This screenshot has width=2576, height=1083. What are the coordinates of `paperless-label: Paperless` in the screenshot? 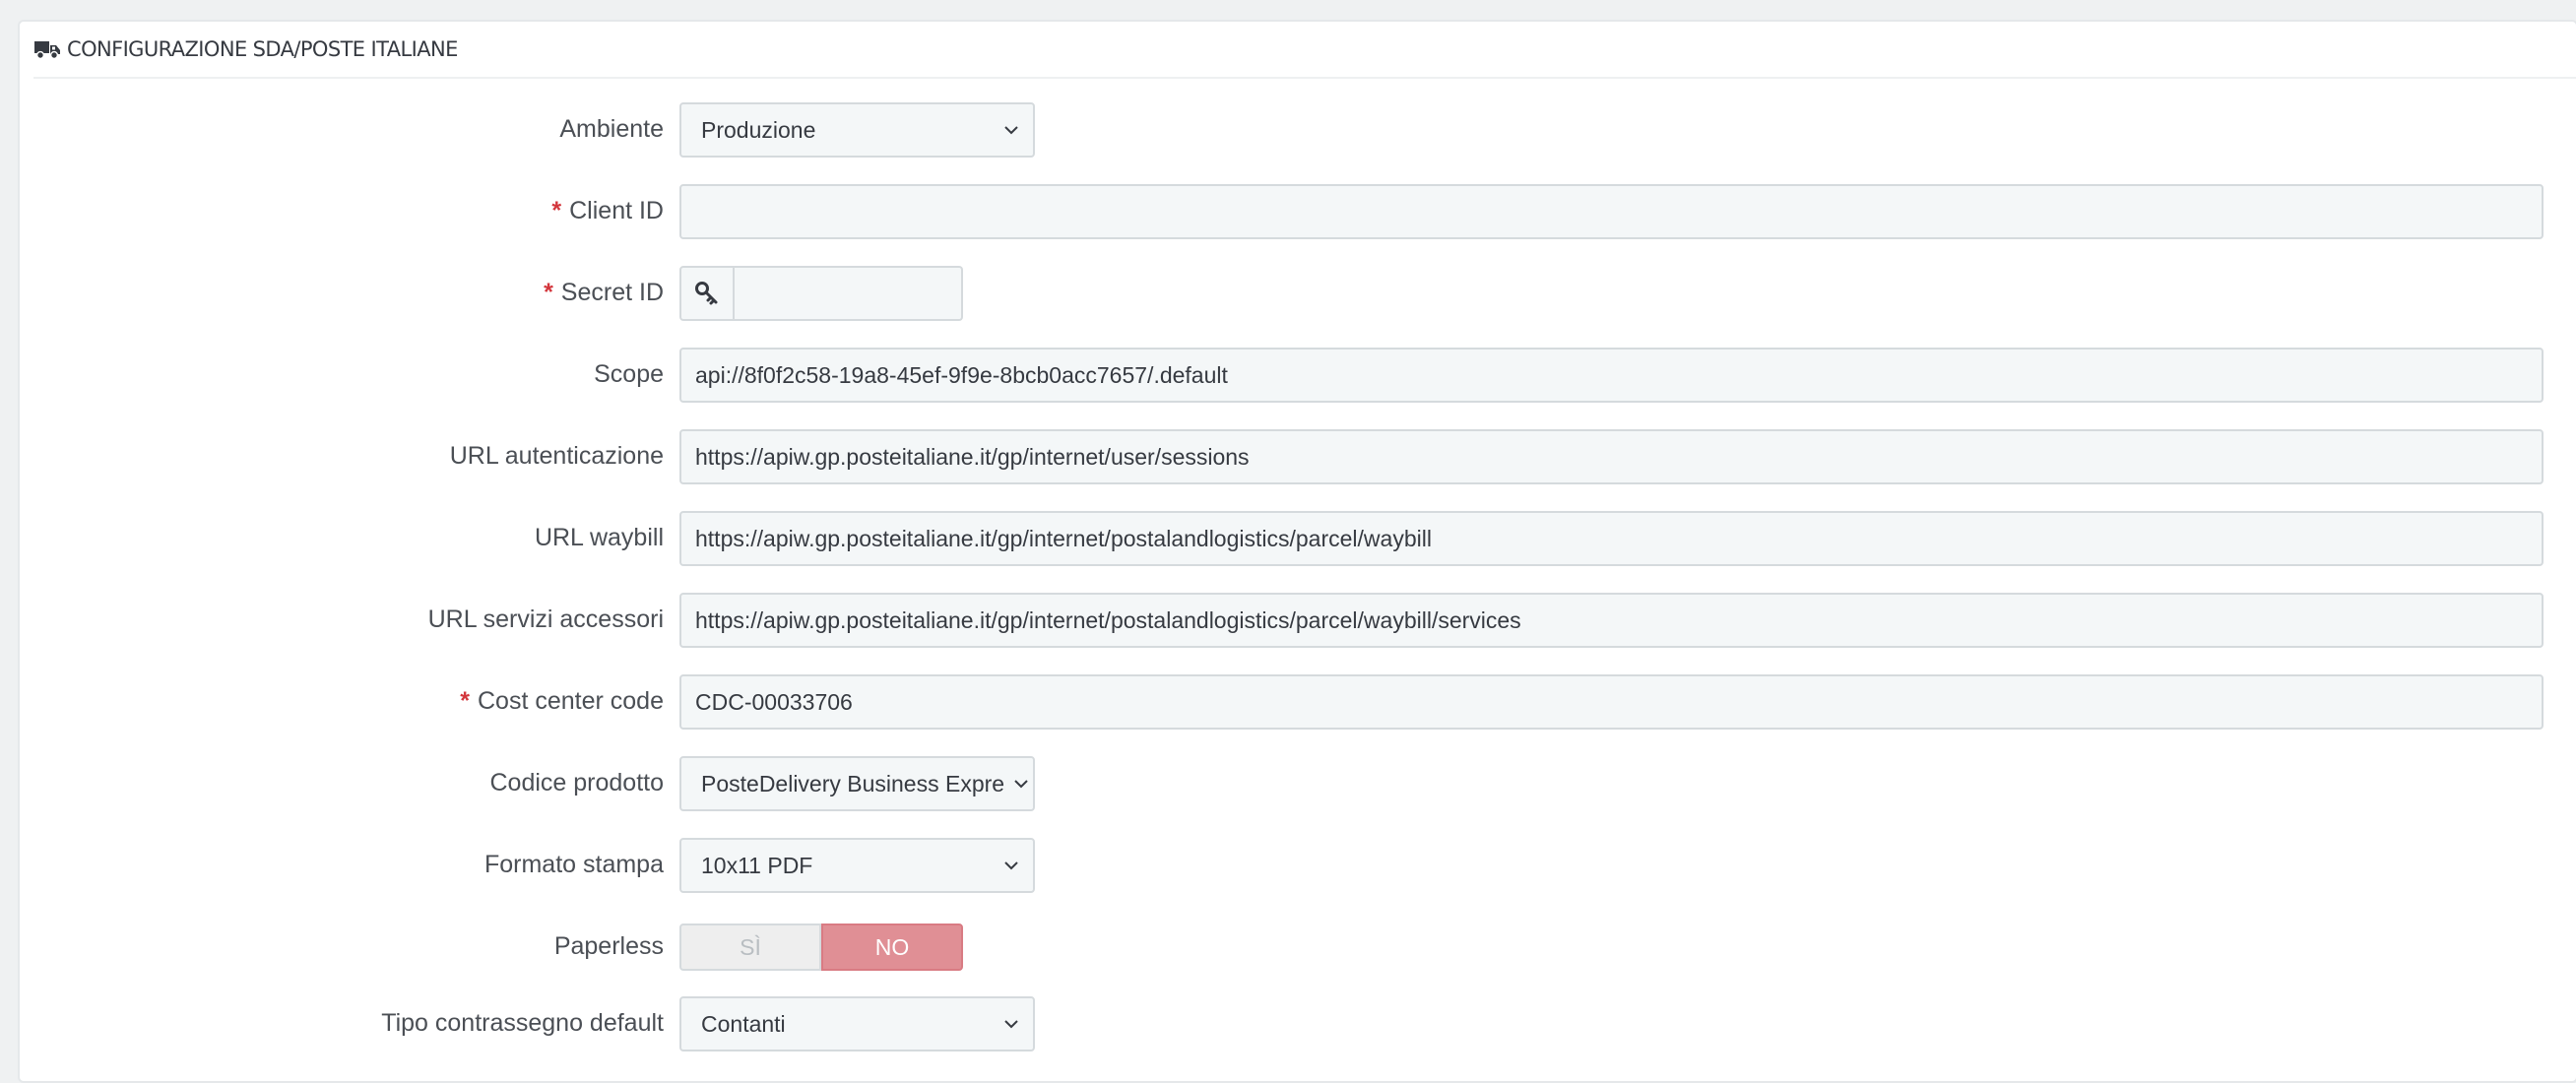 It's located at (608, 946).